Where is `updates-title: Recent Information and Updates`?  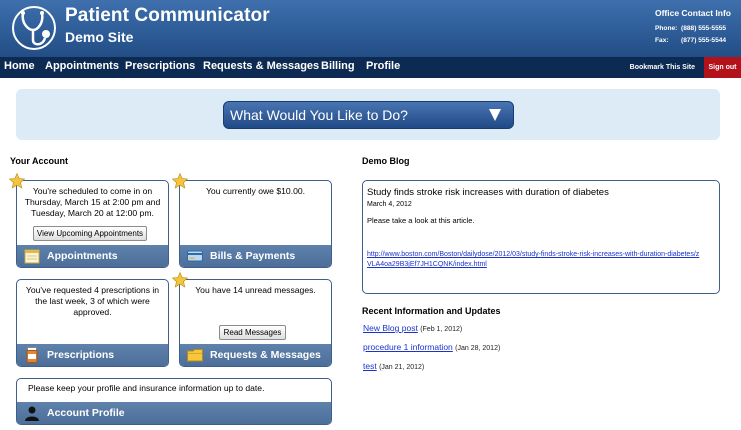
updates-title: Recent Information and Updates is located at coordinates (431, 311).